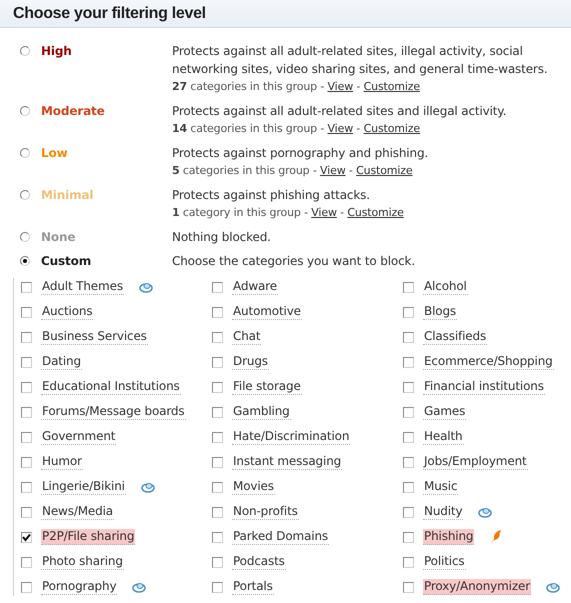  What do you see at coordinates (281, 537) in the screenshot?
I see `category-label: Parked Domains` at bounding box center [281, 537].